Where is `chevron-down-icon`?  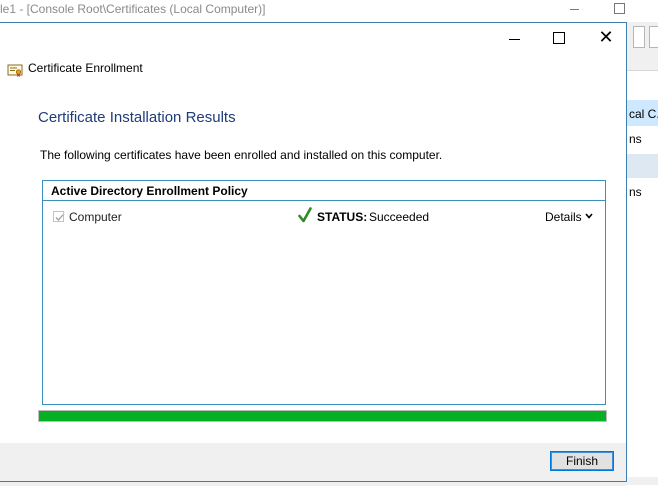 chevron-down-icon is located at coordinates (589, 216).